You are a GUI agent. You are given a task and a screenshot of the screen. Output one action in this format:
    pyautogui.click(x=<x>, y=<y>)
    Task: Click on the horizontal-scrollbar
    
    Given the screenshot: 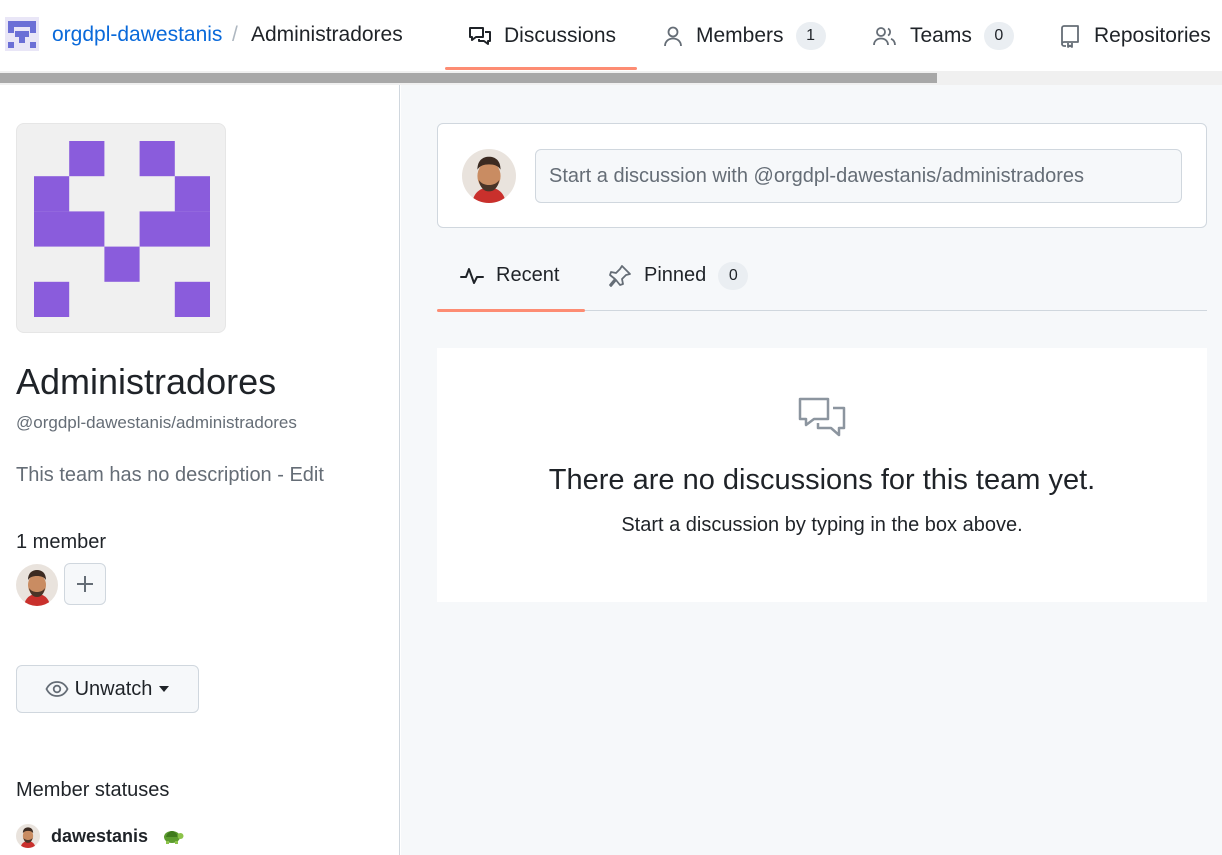 What is the action you would take?
    pyautogui.click(x=611, y=78)
    